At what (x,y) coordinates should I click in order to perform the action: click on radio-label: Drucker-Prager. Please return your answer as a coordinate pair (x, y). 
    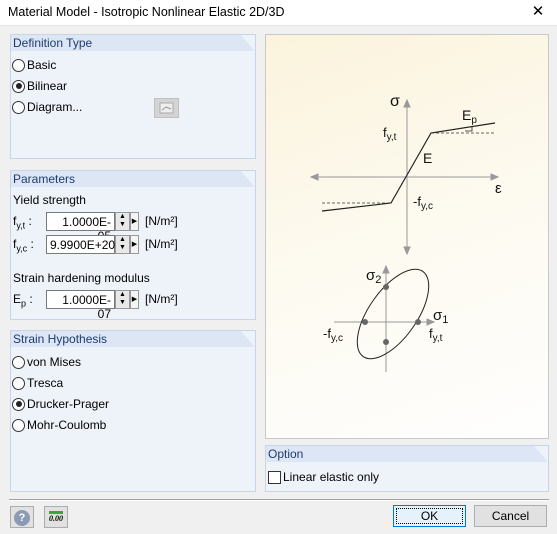
    Looking at the image, I should click on (68, 404).